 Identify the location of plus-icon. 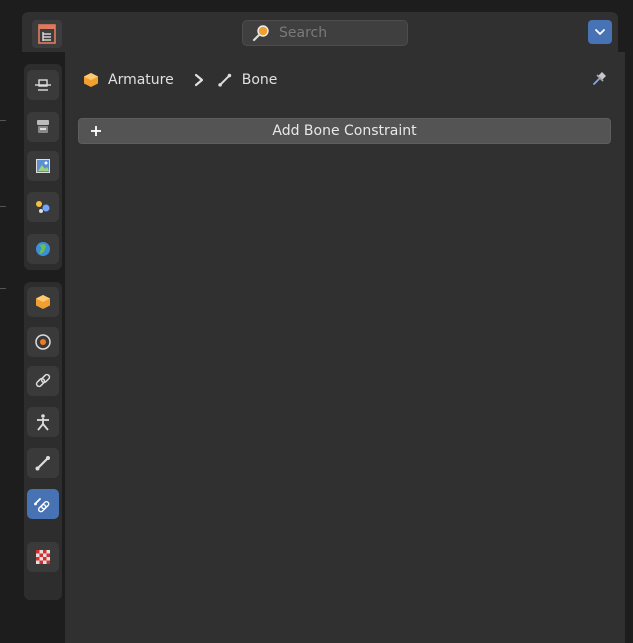
(96, 131).